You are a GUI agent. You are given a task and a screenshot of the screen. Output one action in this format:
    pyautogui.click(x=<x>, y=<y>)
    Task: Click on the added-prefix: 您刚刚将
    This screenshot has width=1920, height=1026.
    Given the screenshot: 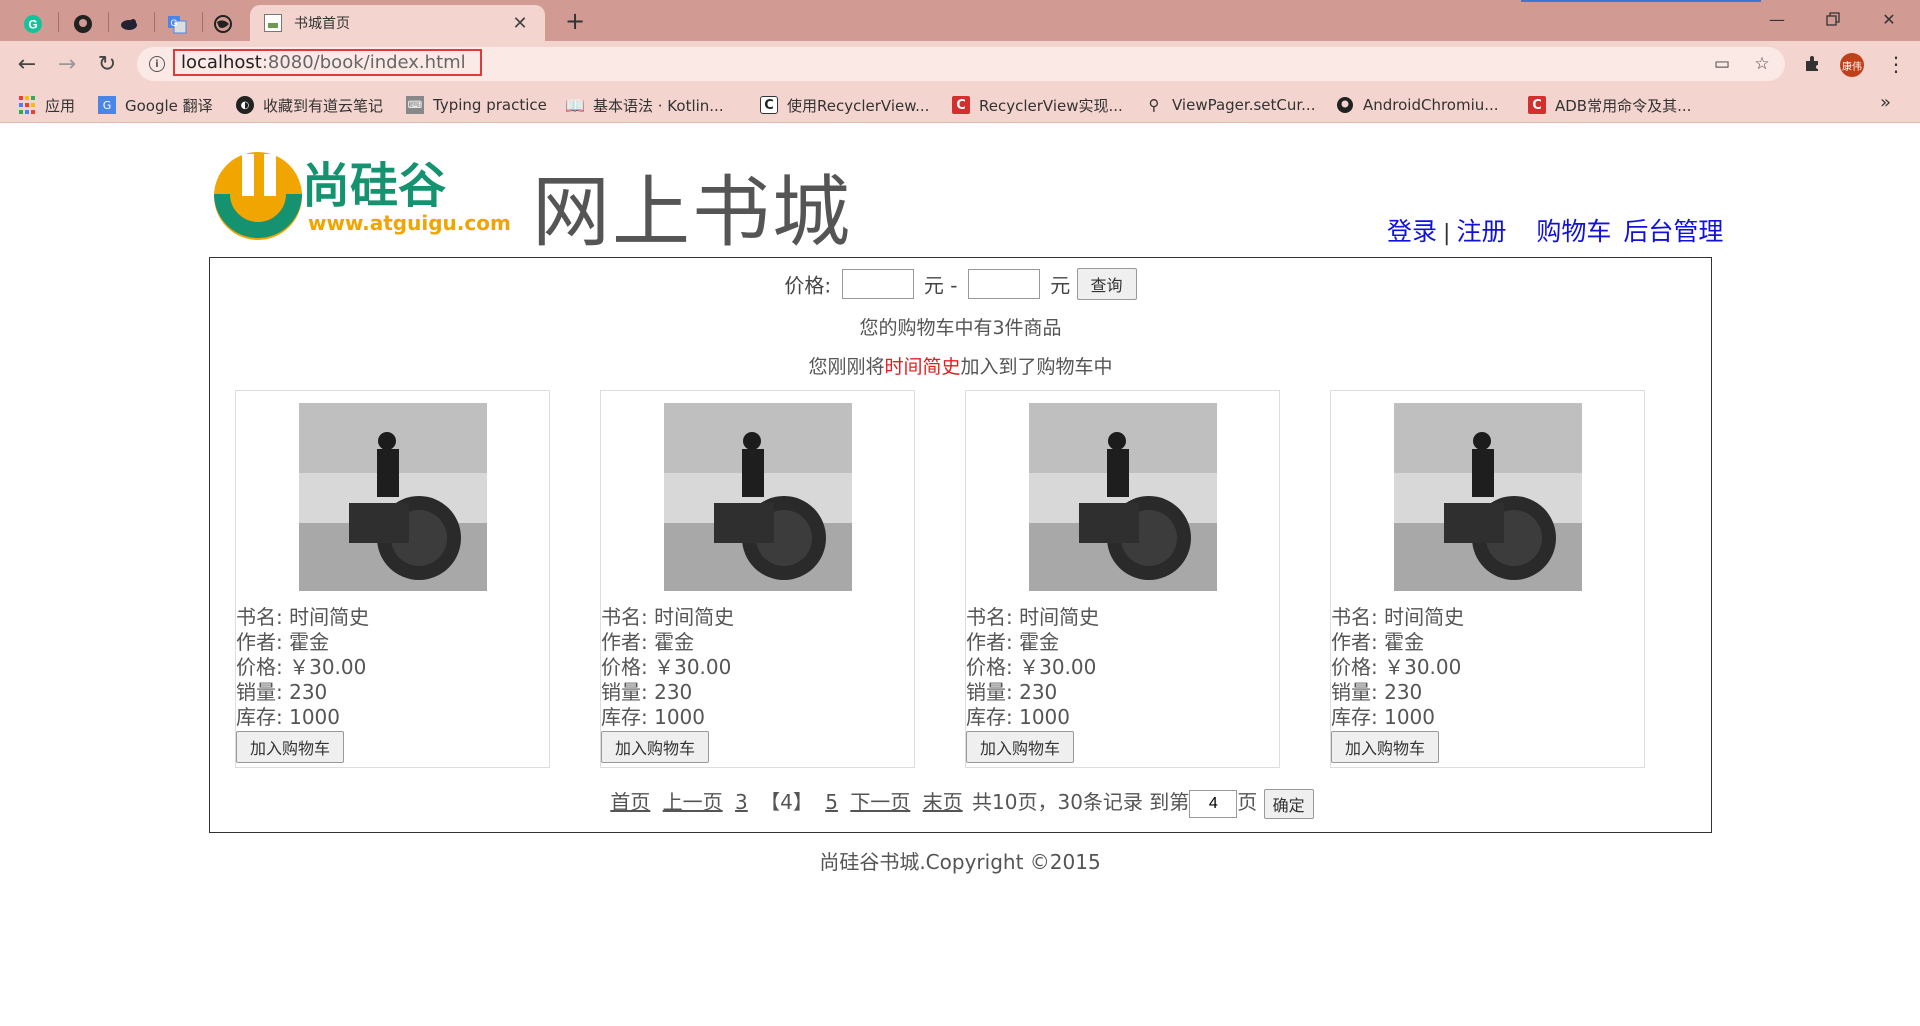 What is the action you would take?
    pyautogui.click(x=846, y=367)
    